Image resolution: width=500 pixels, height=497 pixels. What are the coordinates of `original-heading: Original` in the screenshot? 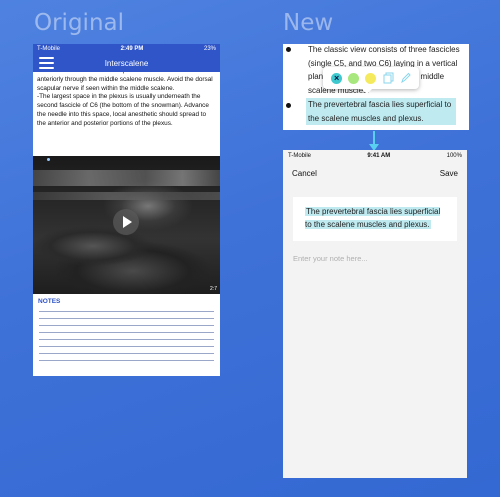 It's located at (79, 23).